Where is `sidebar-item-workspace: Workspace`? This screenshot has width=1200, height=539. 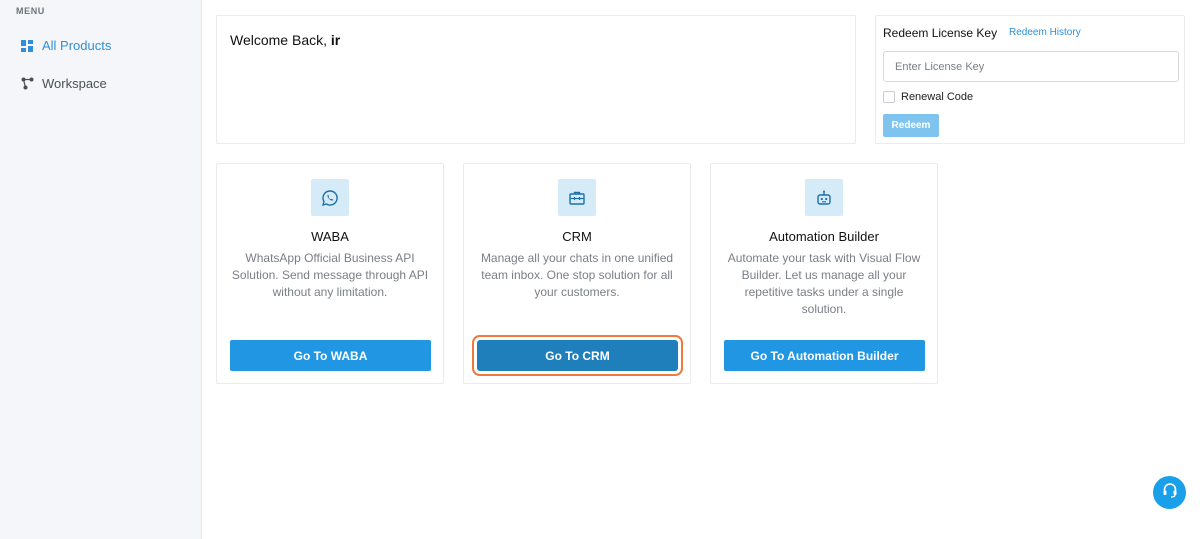 sidebar-item-workspace: Workspace is located at coordinates (63, 83).